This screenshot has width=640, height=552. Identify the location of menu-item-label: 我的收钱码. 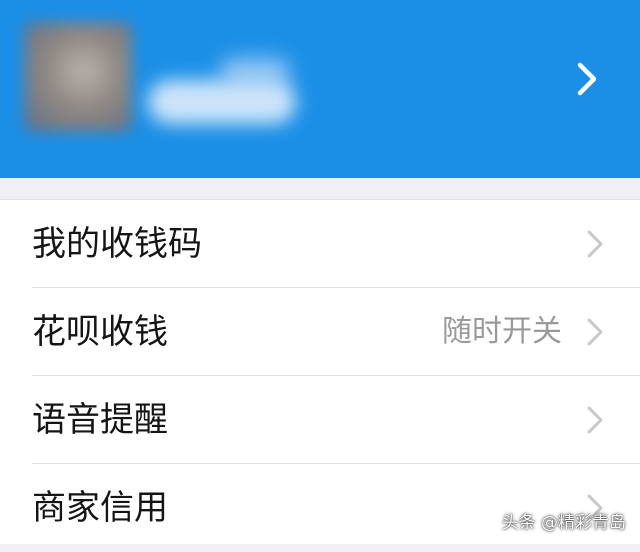
(117, 244).